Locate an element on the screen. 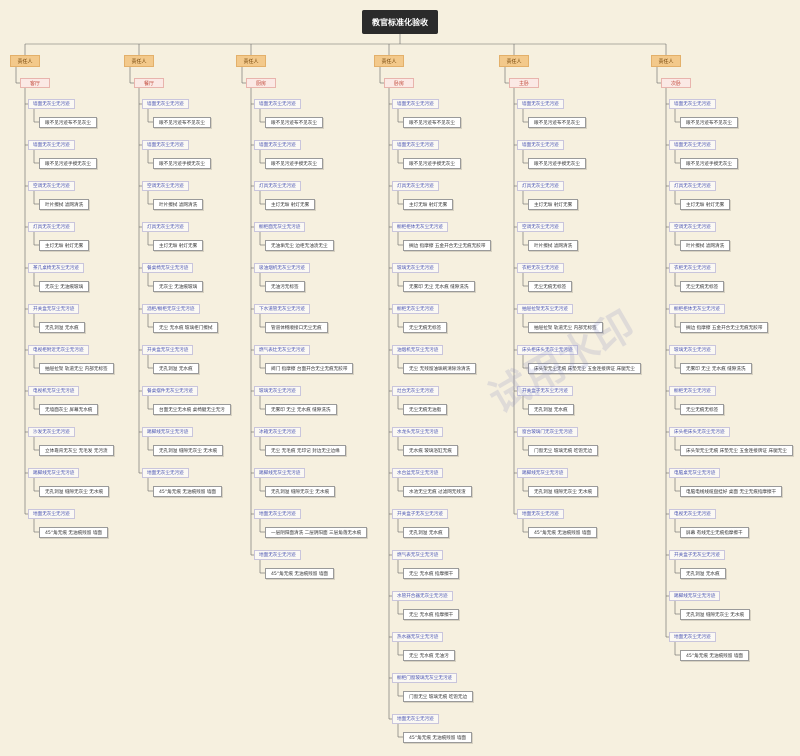  check-item: 开关盒子无灰尘无污迹 is located at coordinates (697, 555).